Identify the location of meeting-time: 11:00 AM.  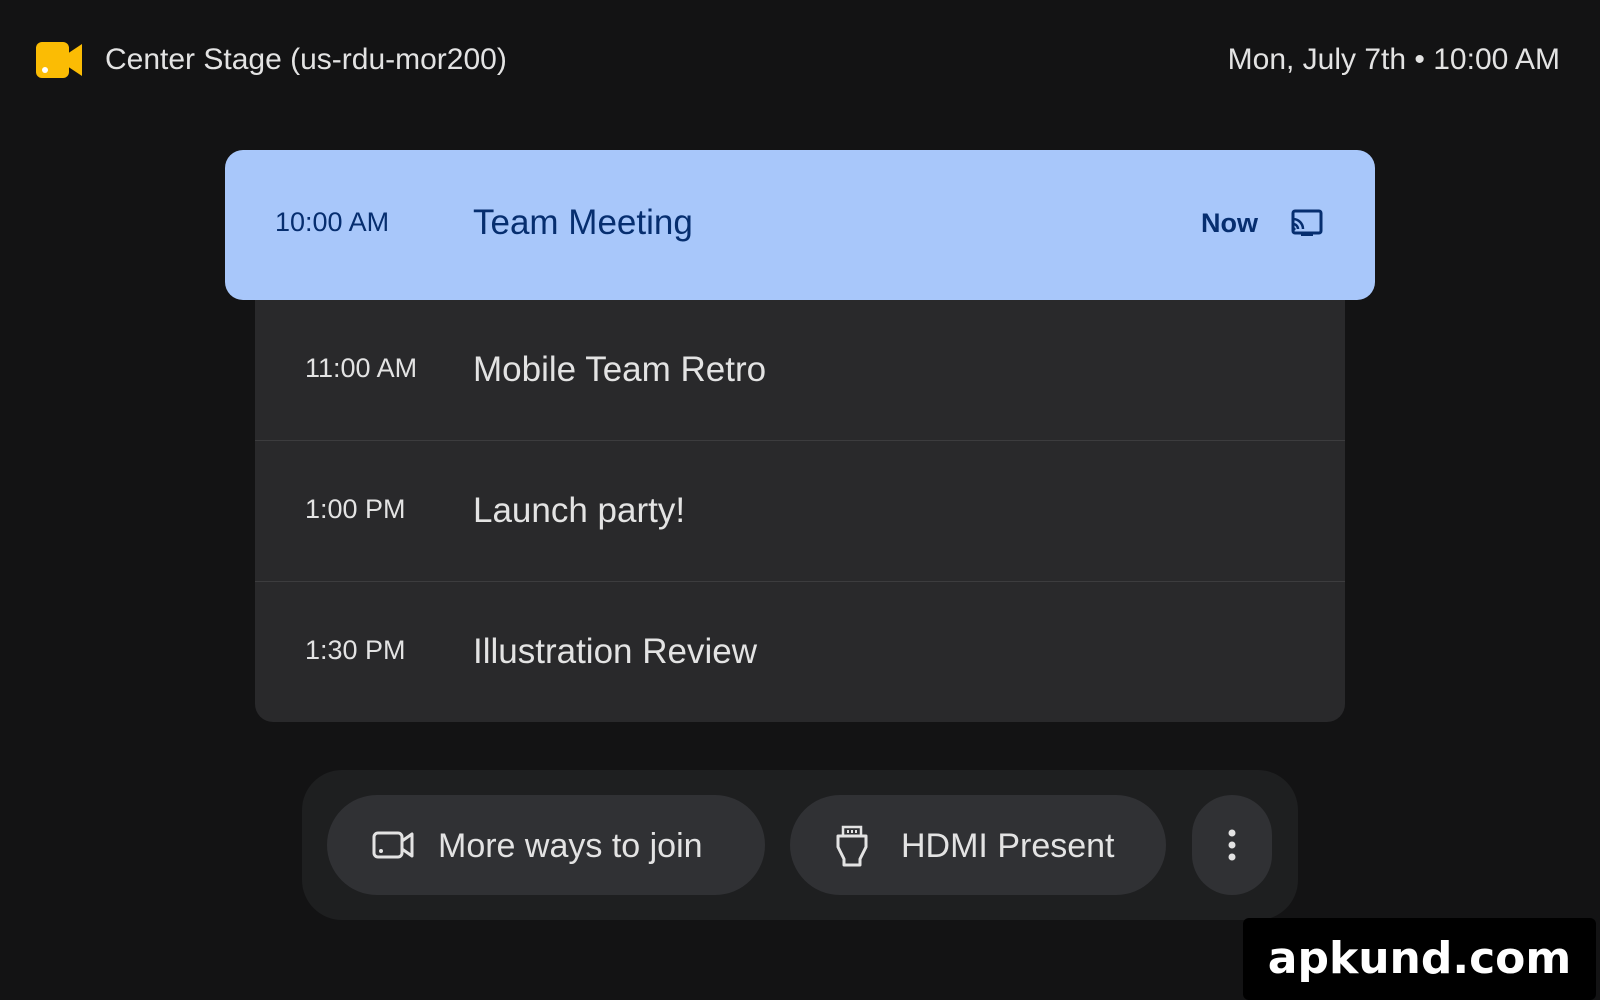
(361, 368).